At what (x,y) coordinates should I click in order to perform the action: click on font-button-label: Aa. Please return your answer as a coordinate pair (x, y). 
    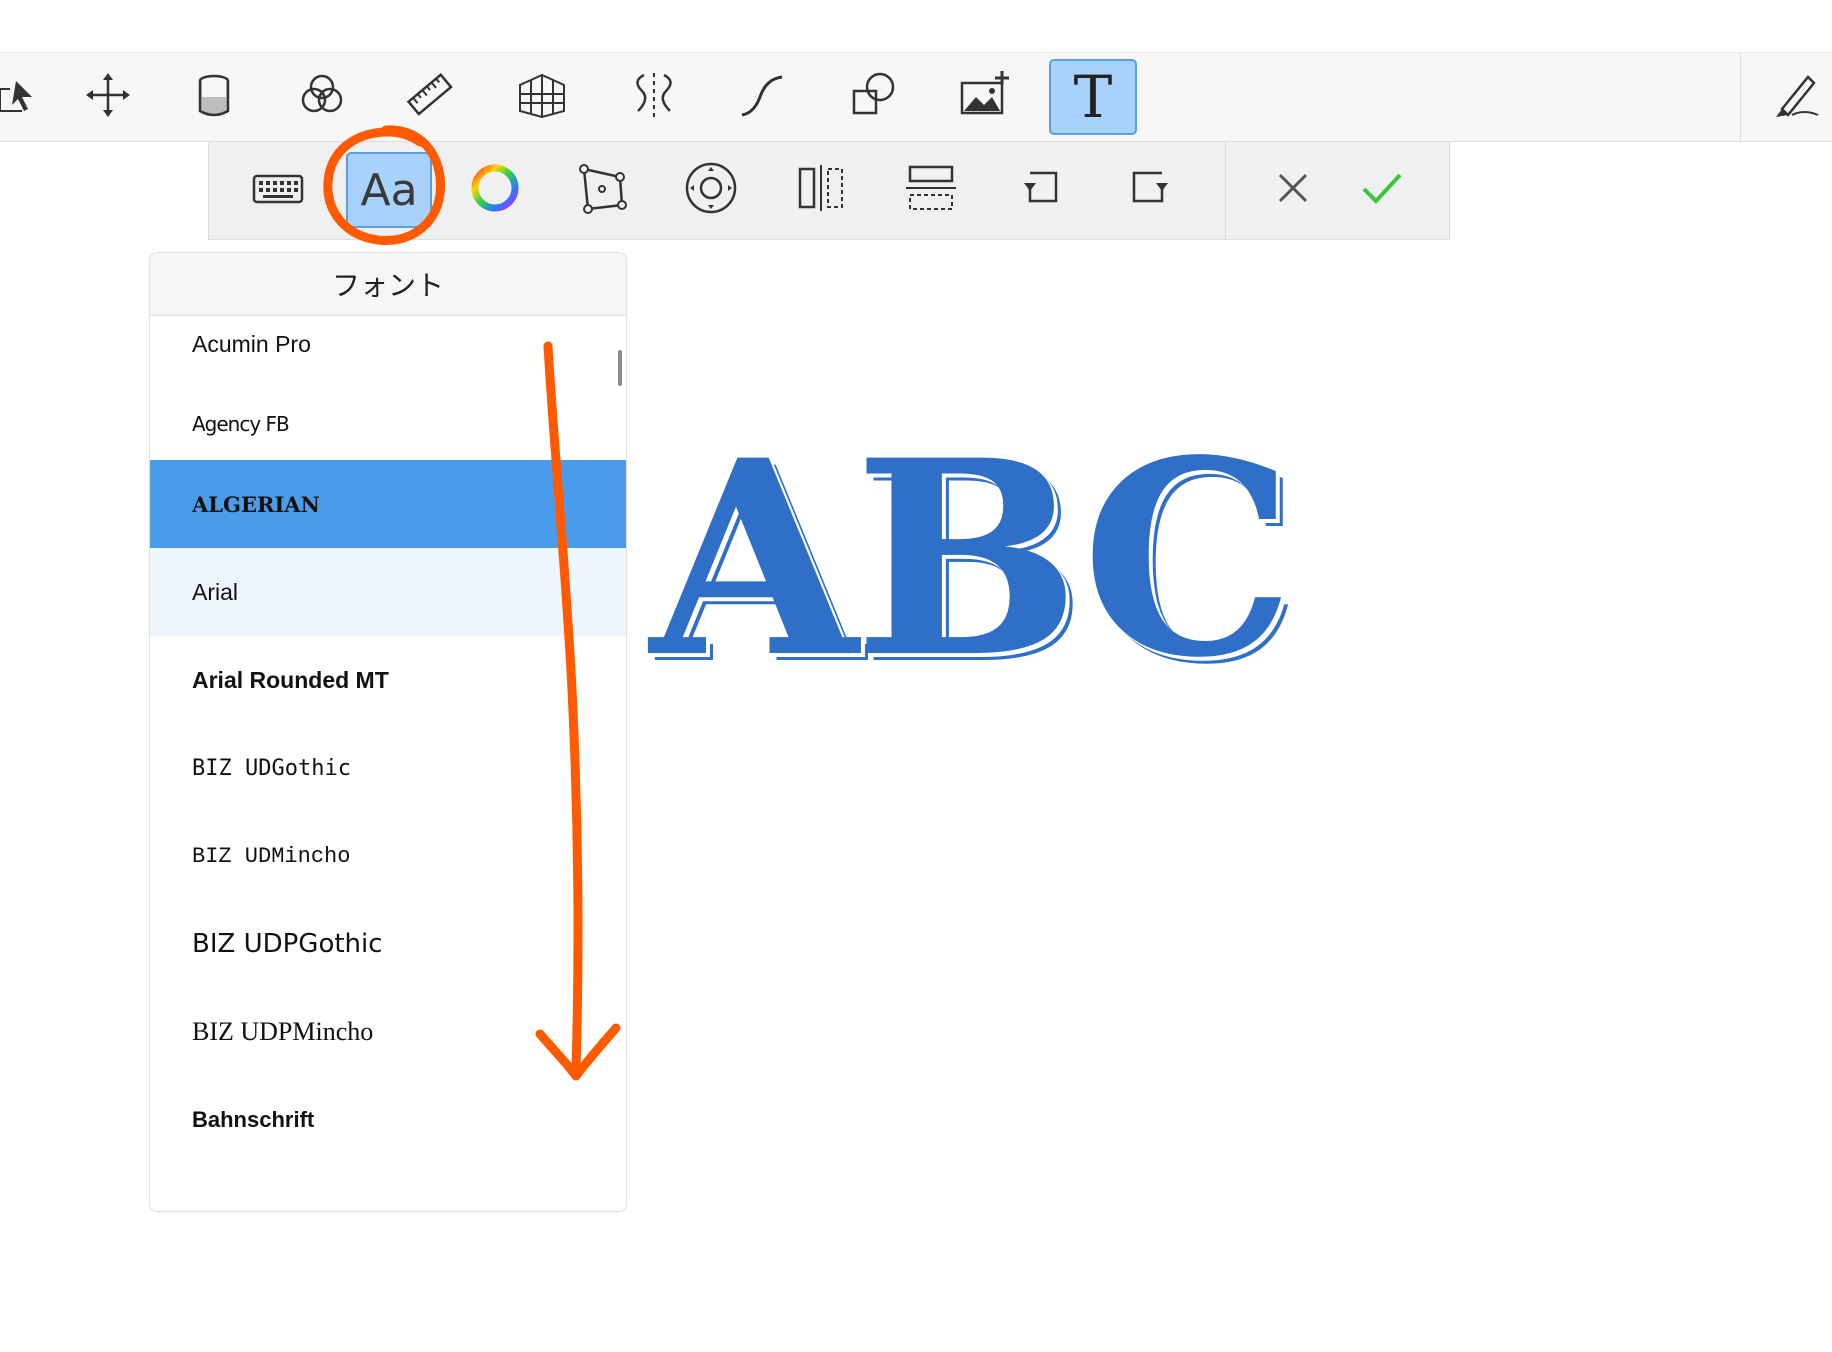
    Looking at the image, I should click on (389, 190).